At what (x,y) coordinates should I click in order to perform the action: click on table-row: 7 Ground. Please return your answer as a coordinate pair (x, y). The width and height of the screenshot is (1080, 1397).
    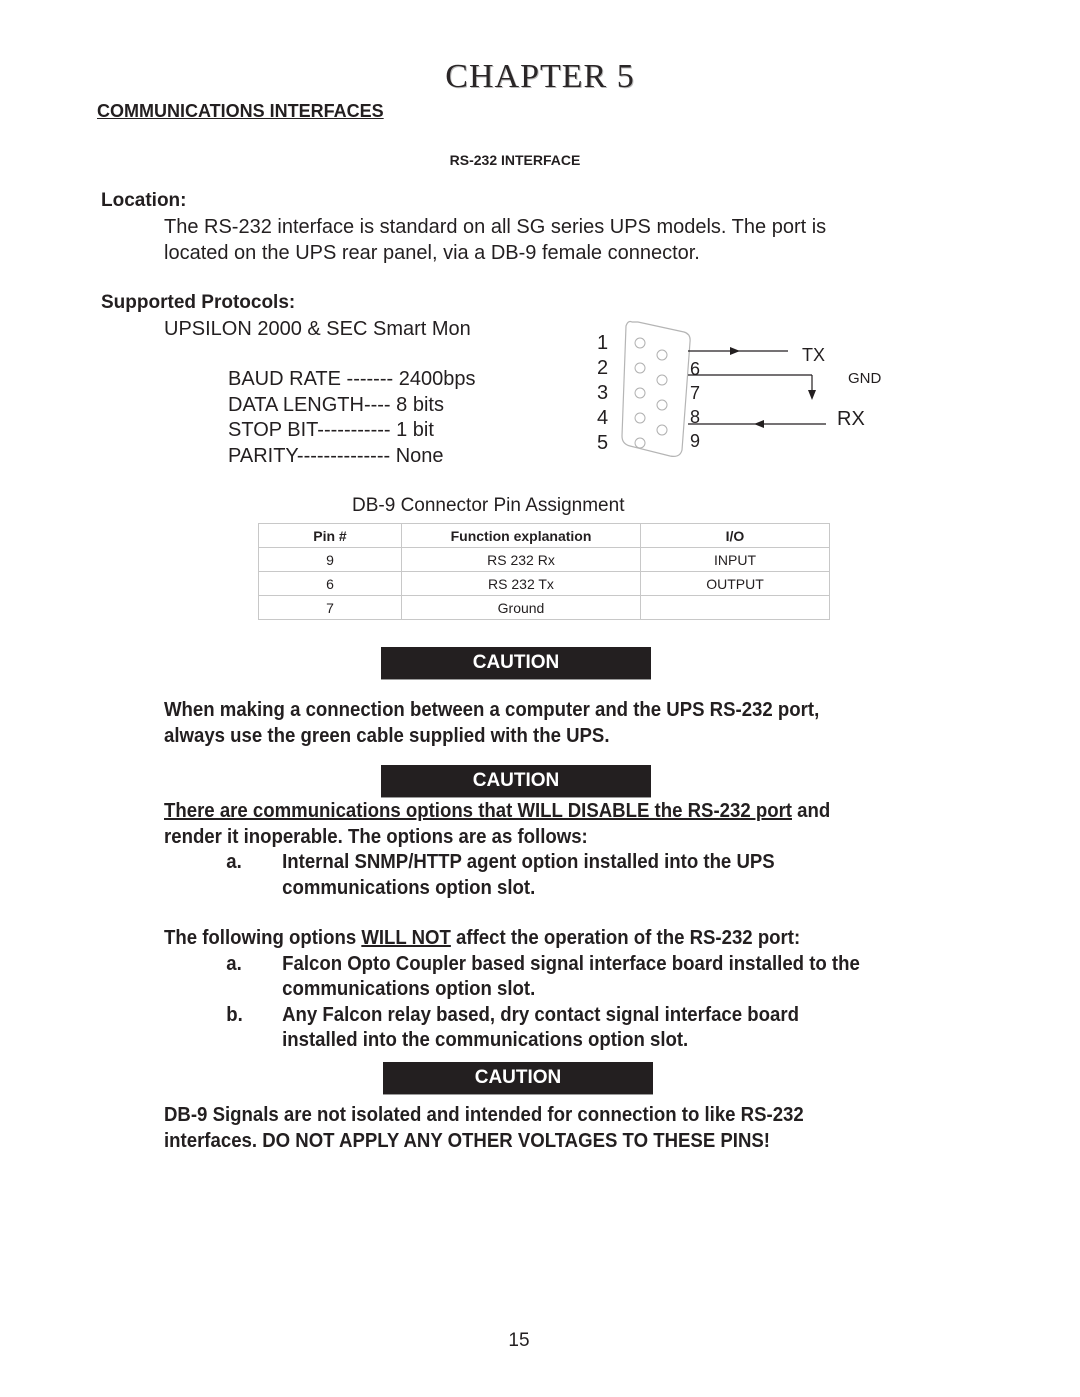
    Looking at the image, I should click on (544, 607).